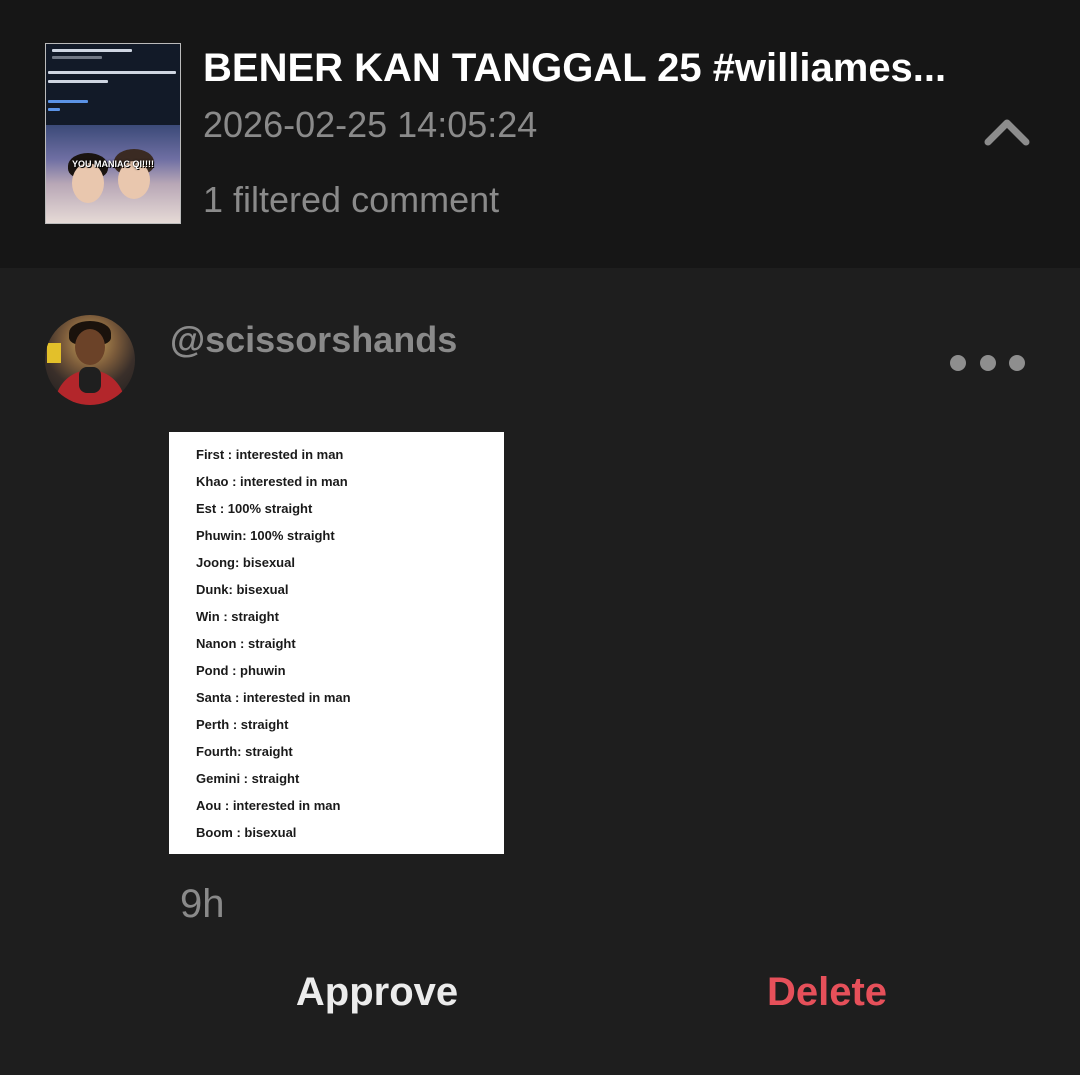 The width and height of the screenshot is (1080, 1075). I want to click on image-text-line: Nanon : straight, so click(246, 643).